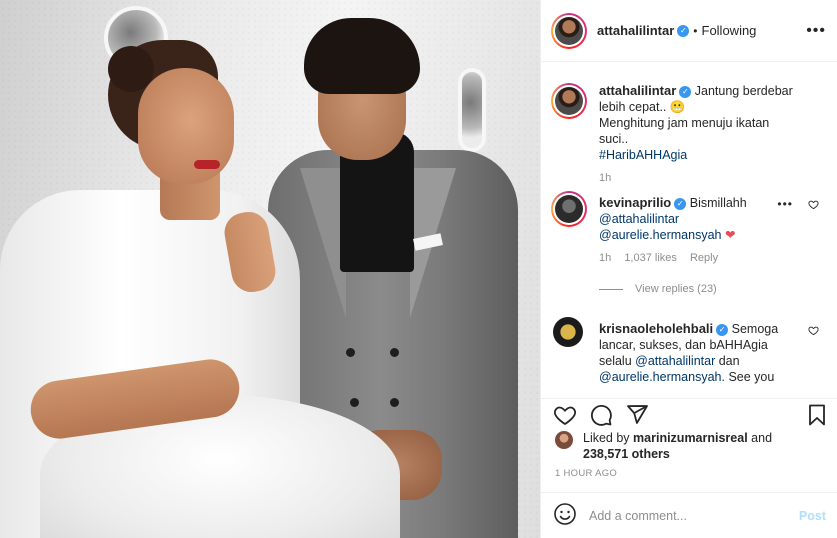  I want to click on comment-time: 1h, so click(605, 258).